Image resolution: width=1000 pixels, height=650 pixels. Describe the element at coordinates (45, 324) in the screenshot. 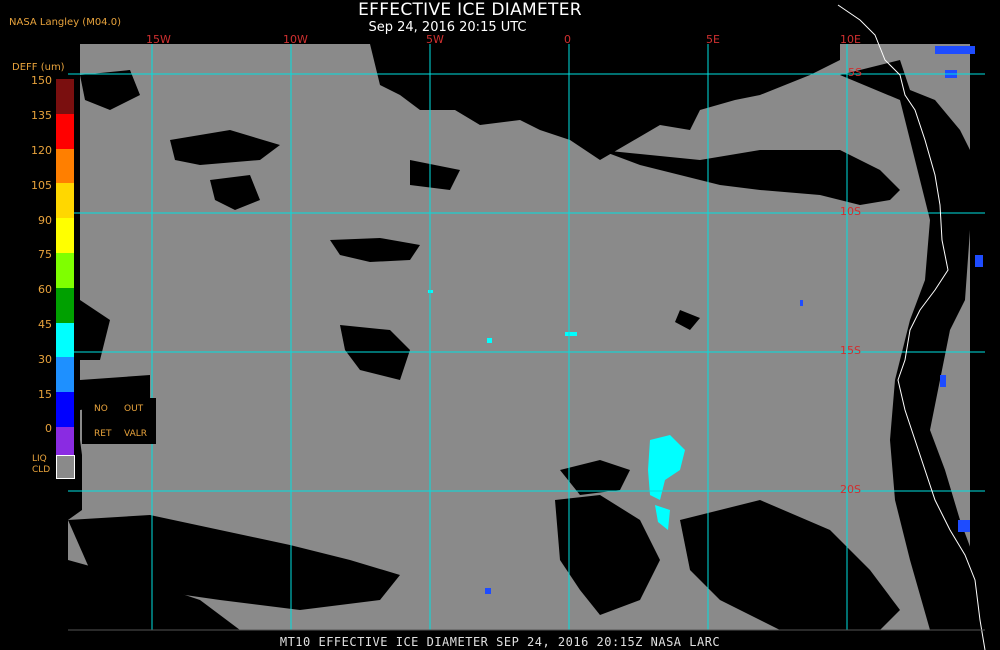

I see `scale-tick: 45` at that location.